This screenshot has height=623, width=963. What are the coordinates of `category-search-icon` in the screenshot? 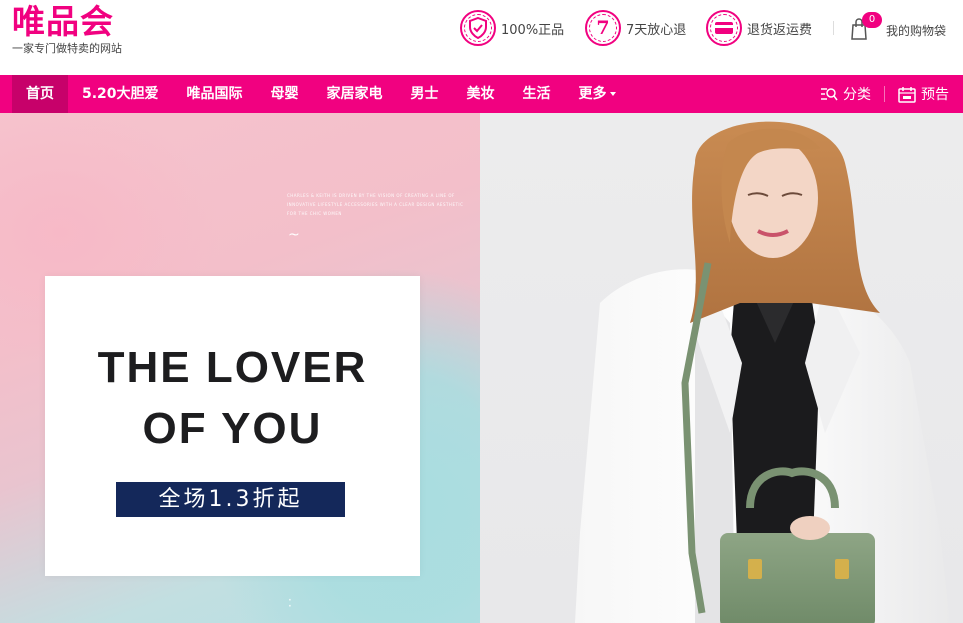 It's located at (829, 94).